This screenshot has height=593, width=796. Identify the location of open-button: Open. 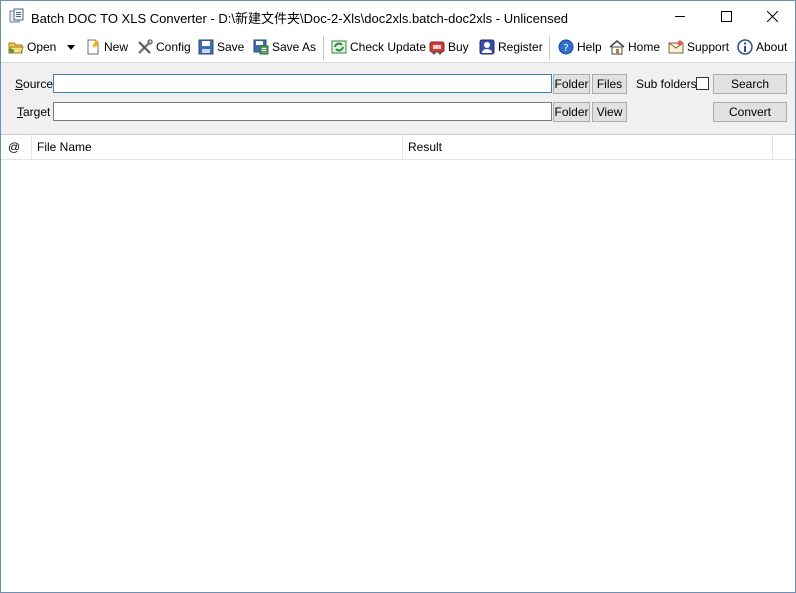
(32, 47).